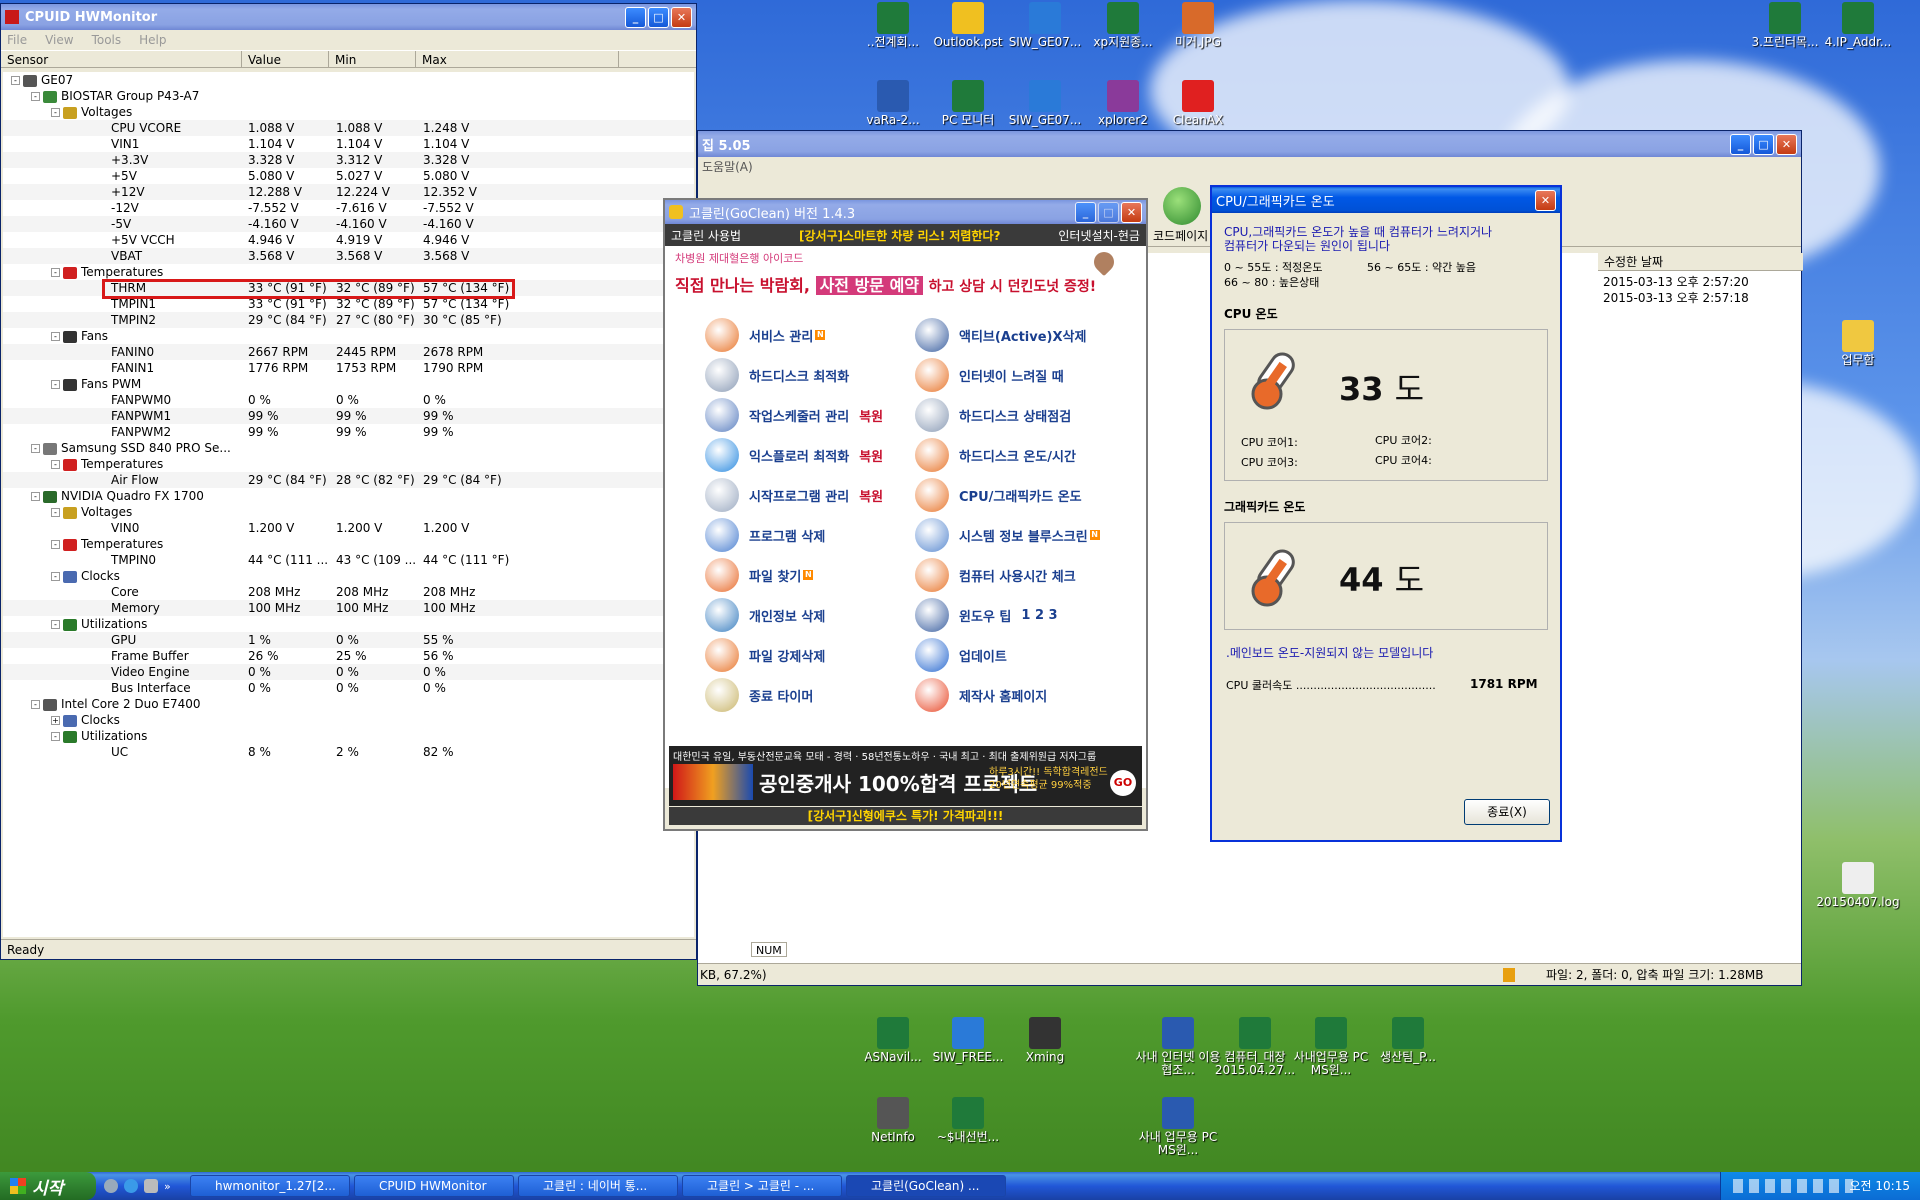 The height and width of the screenshot is (1200, 1920). I want to click on goclean-menu-item: 윈도우 팁 1 2 3, so click(986, 615).